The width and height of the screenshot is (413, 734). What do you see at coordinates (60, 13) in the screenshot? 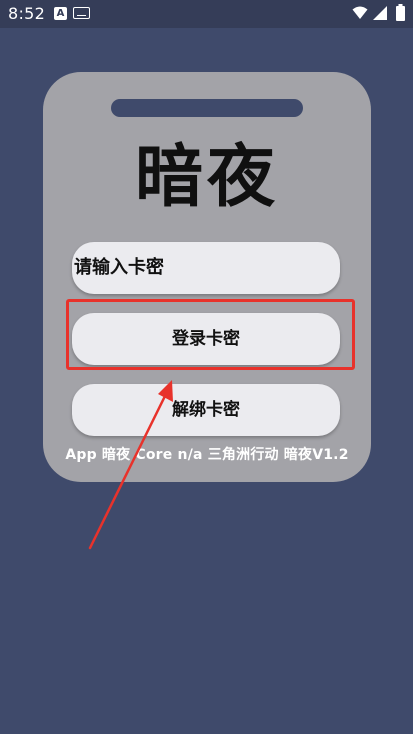
I see `accessibility-a-icon: A` at bounding box center [60, 13].